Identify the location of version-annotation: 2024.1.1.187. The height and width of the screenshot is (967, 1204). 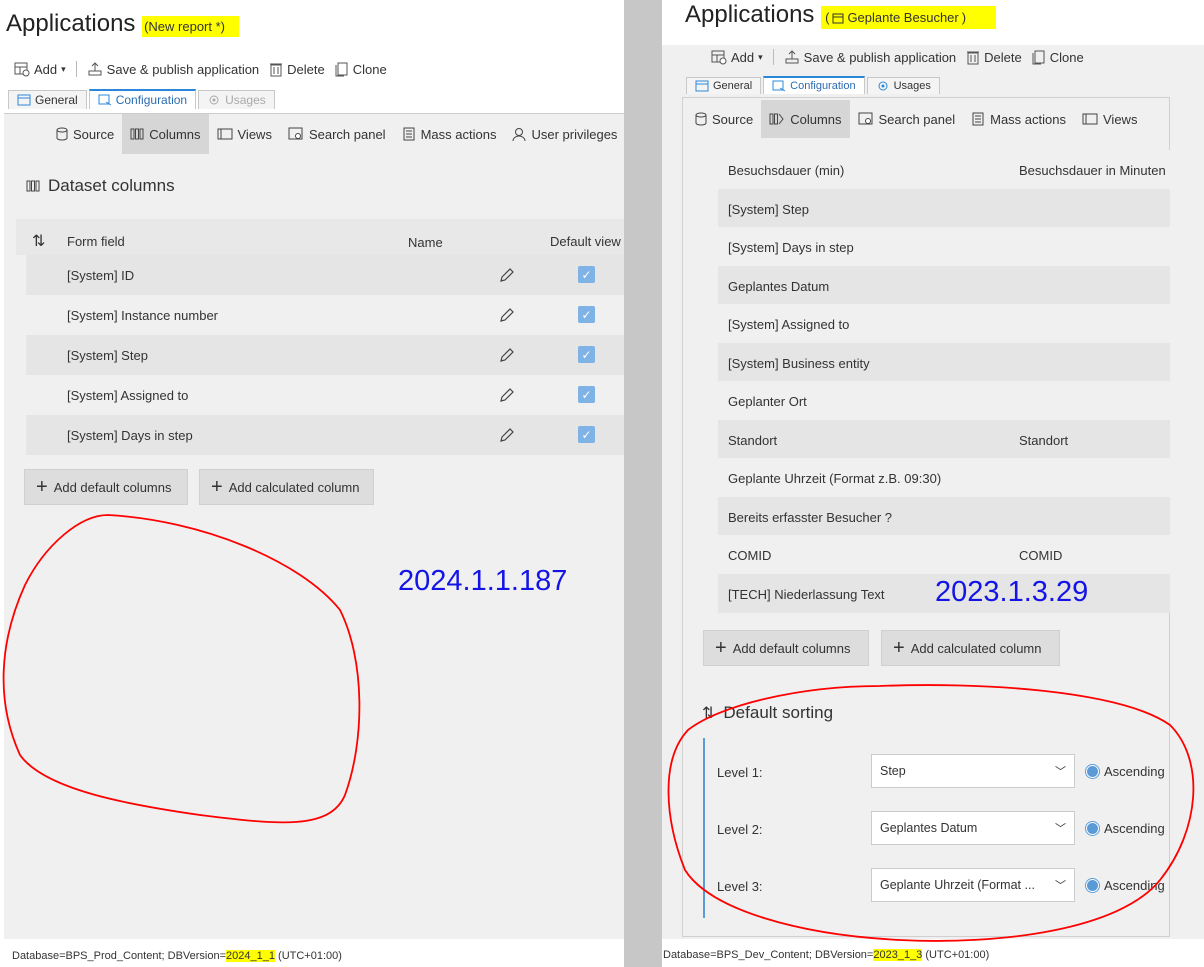
(483, 581).